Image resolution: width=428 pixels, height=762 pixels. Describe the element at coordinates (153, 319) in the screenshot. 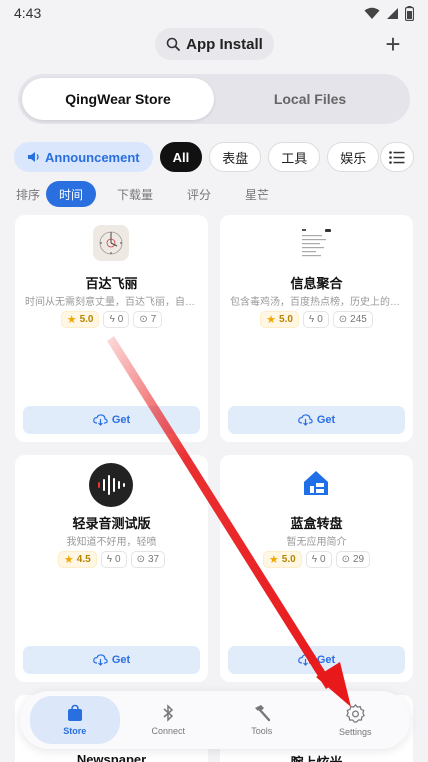

I see `downloads-value: 7` at that location.